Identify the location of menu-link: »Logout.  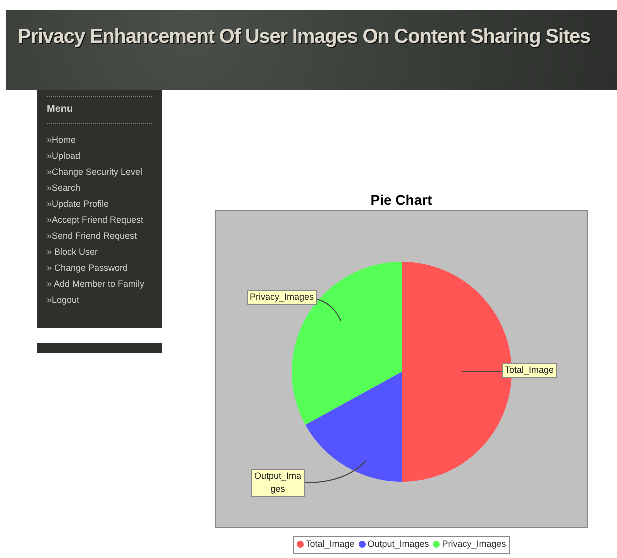
(63, 300).